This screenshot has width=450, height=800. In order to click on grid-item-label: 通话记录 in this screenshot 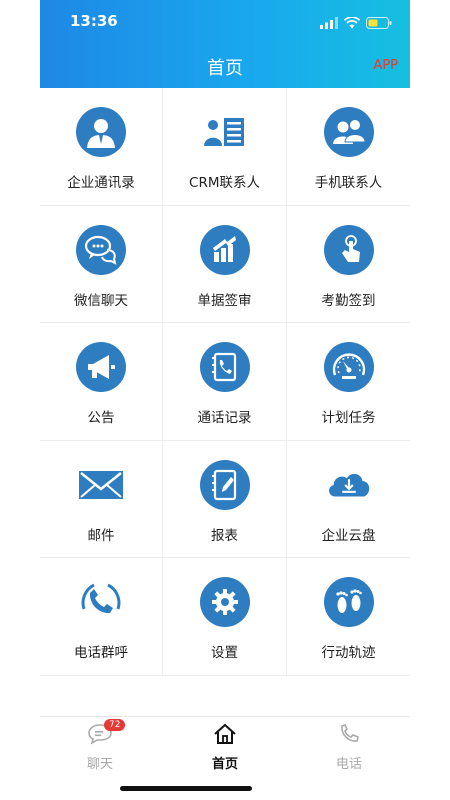, I will do `click(224, 418)`.